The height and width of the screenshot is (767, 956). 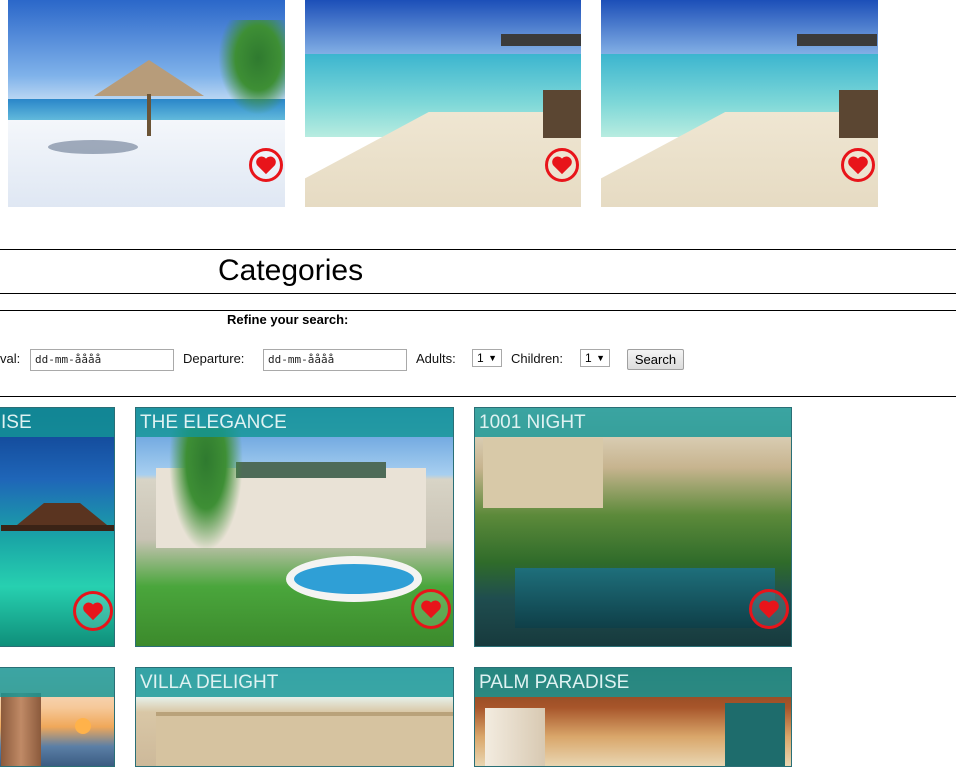 I want to click on category-card-title, so click(x=57, y=682).